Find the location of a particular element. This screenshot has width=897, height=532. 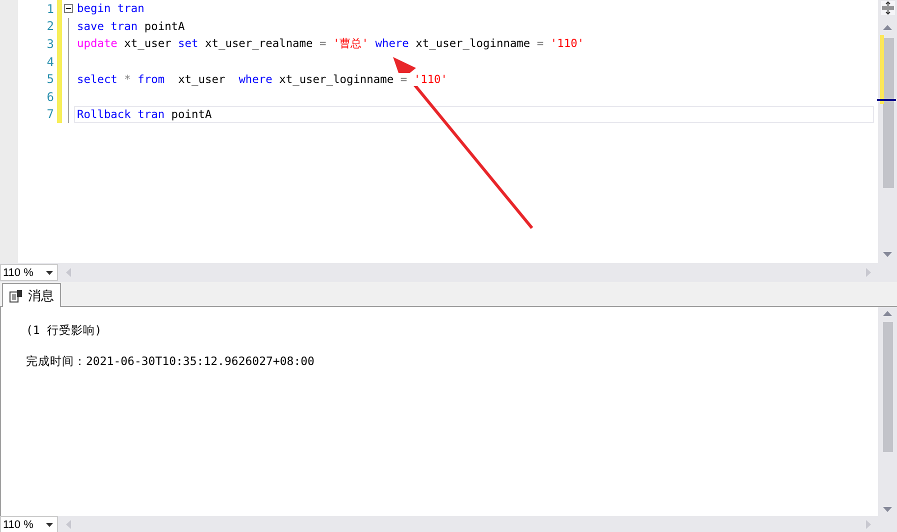

line-number: 5 is located at coordinates (50, 79).